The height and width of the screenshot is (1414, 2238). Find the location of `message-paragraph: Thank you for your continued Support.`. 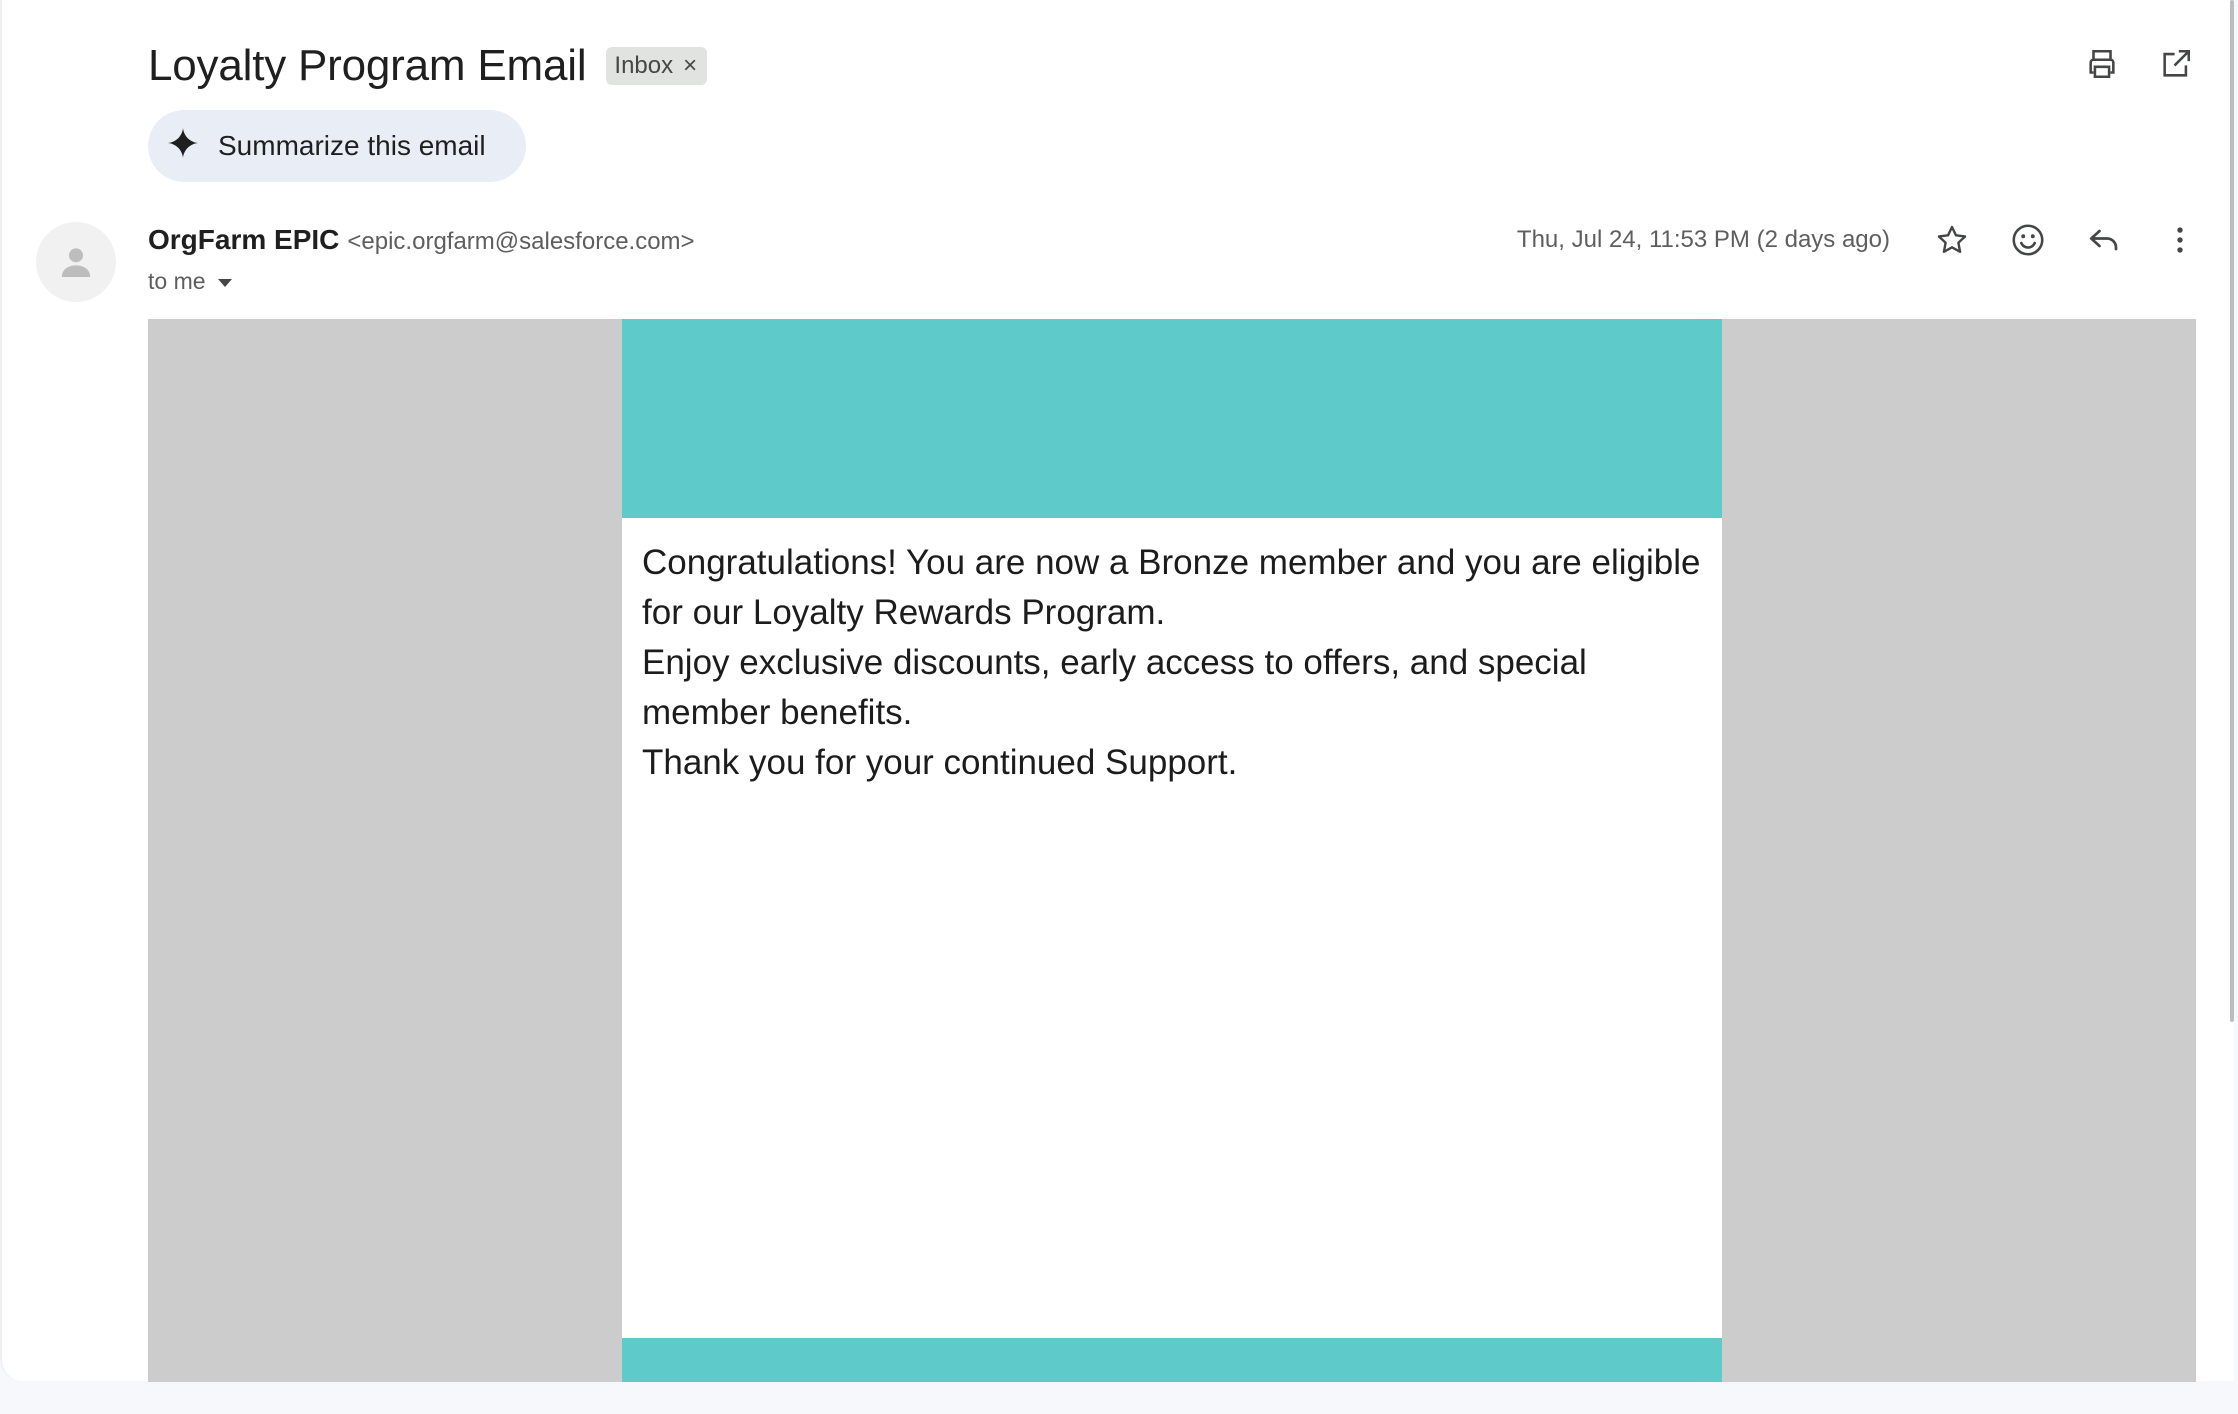

message-paragraph: Thank you for your continued Support. is located at coordinates (940, 762).